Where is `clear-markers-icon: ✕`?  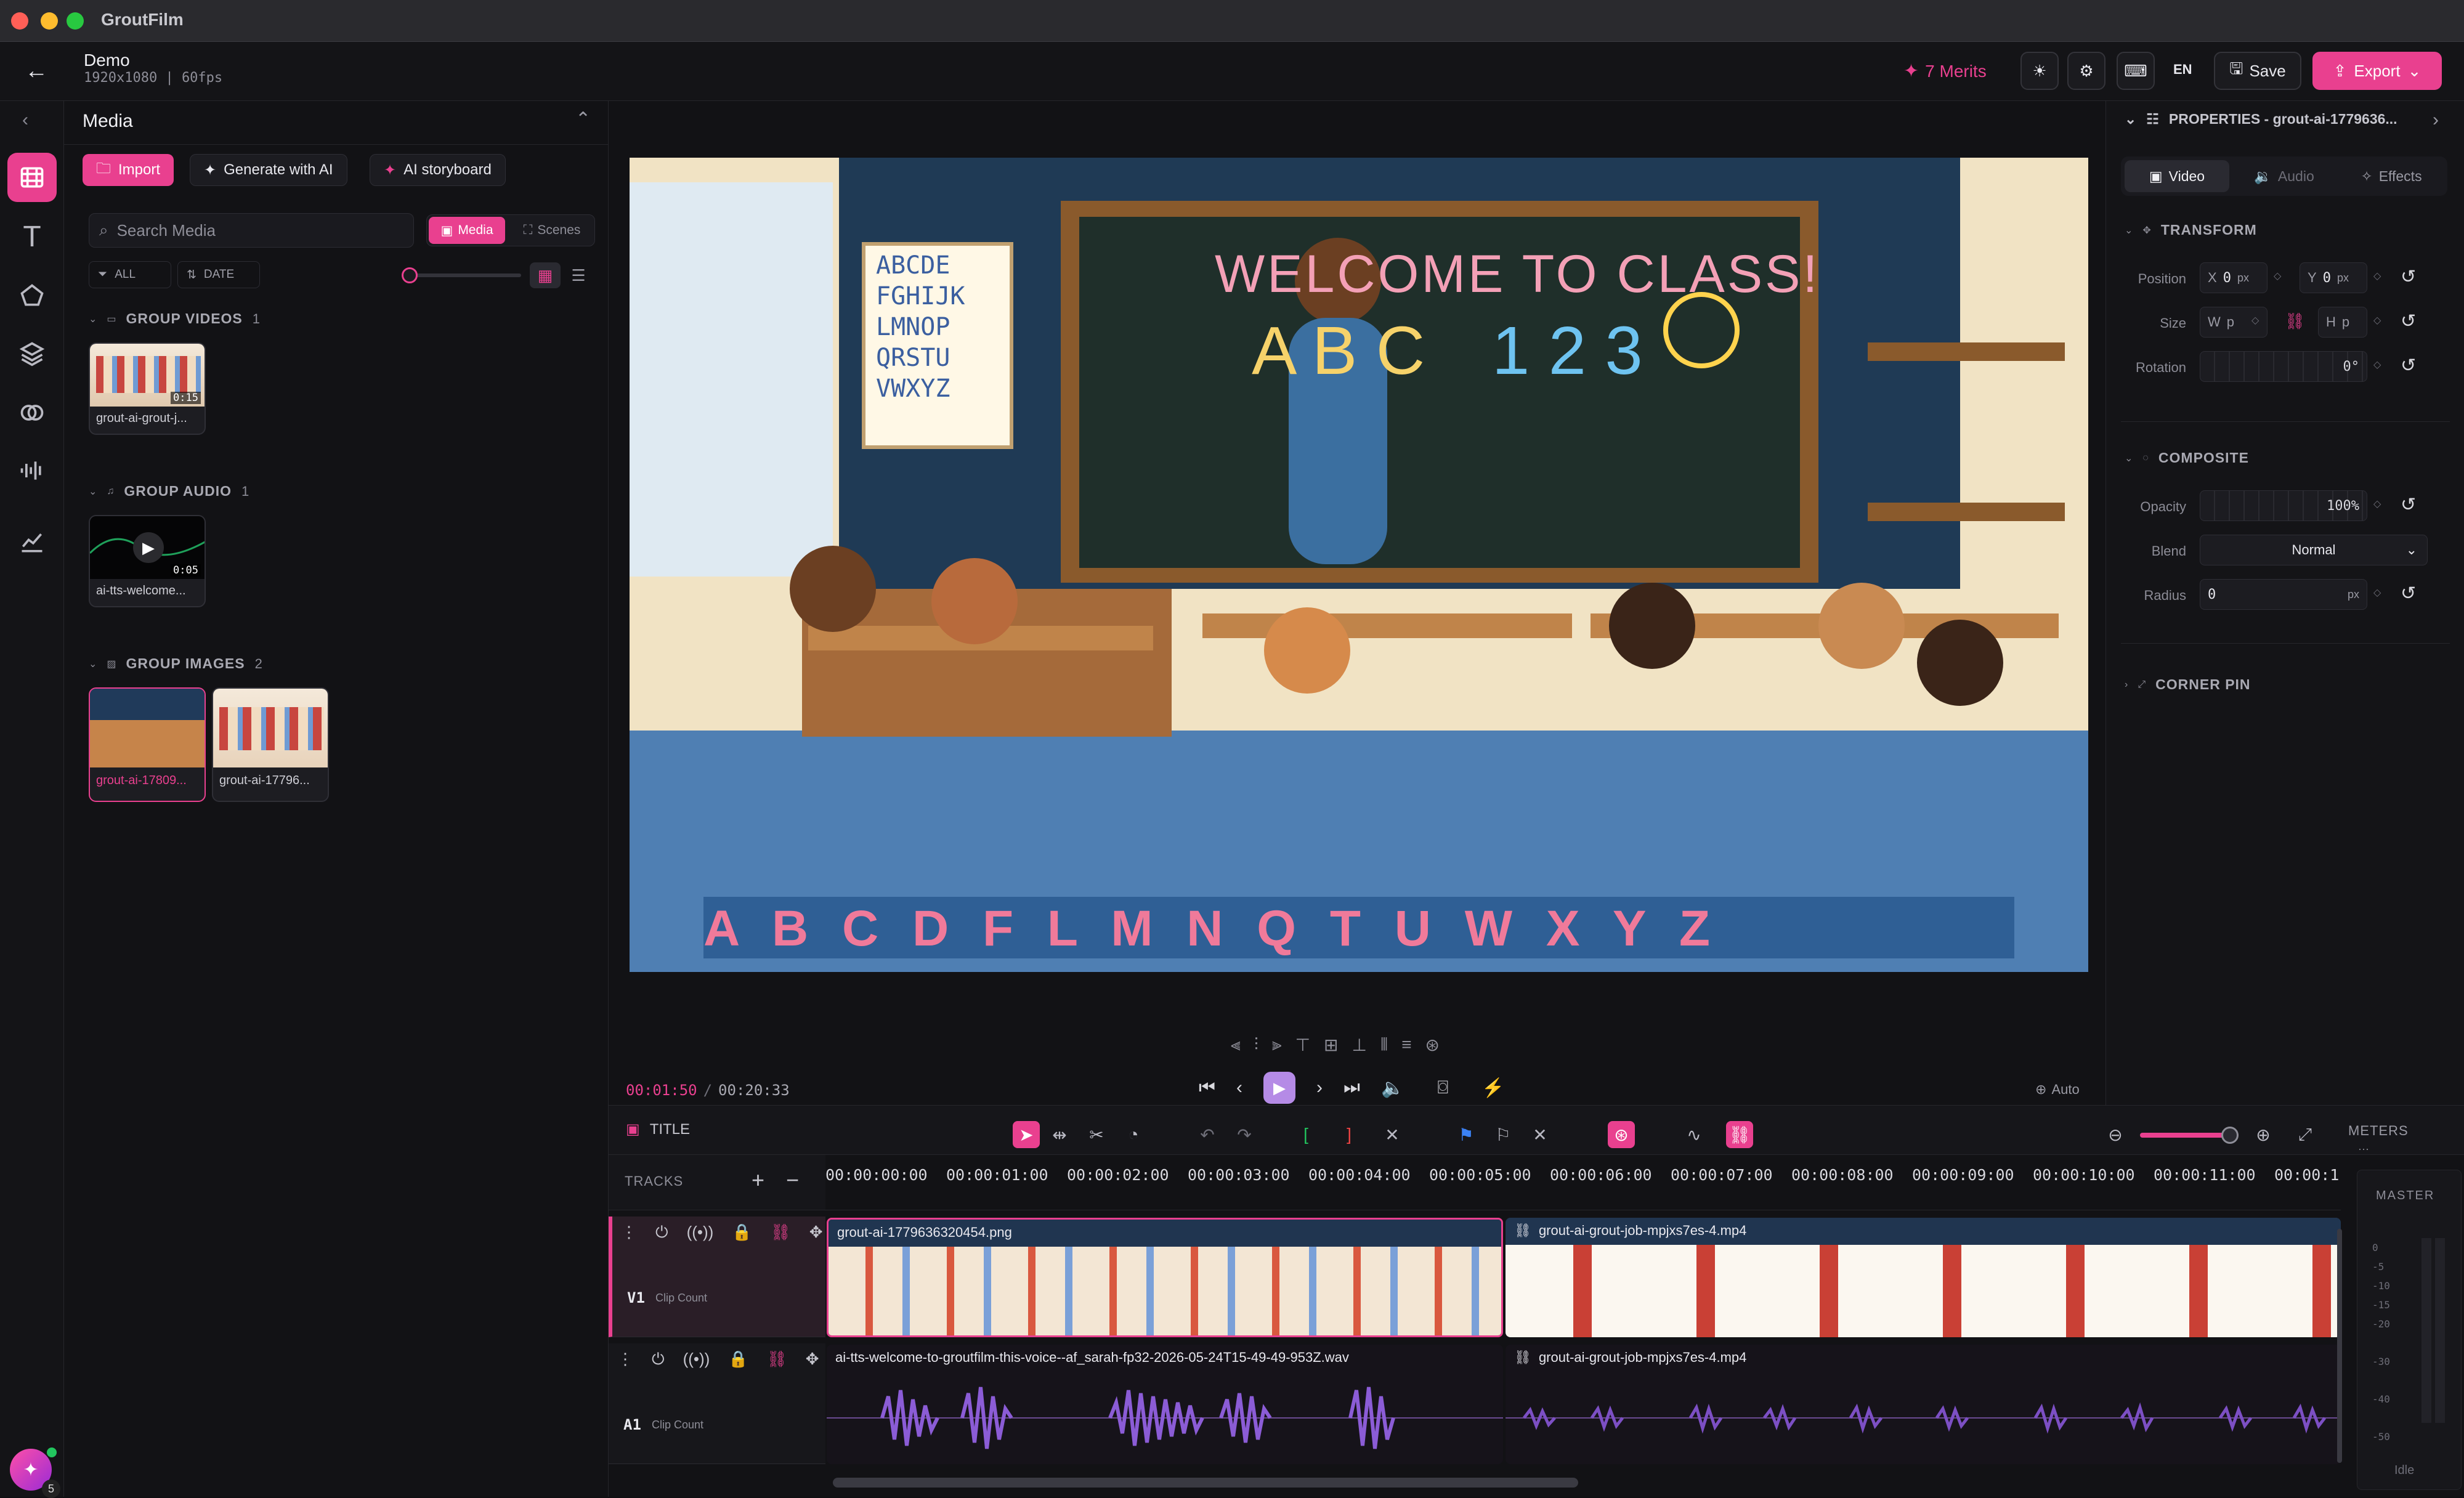
clear-markers-icon: ✕ is located at coordinates (1540, 1134).